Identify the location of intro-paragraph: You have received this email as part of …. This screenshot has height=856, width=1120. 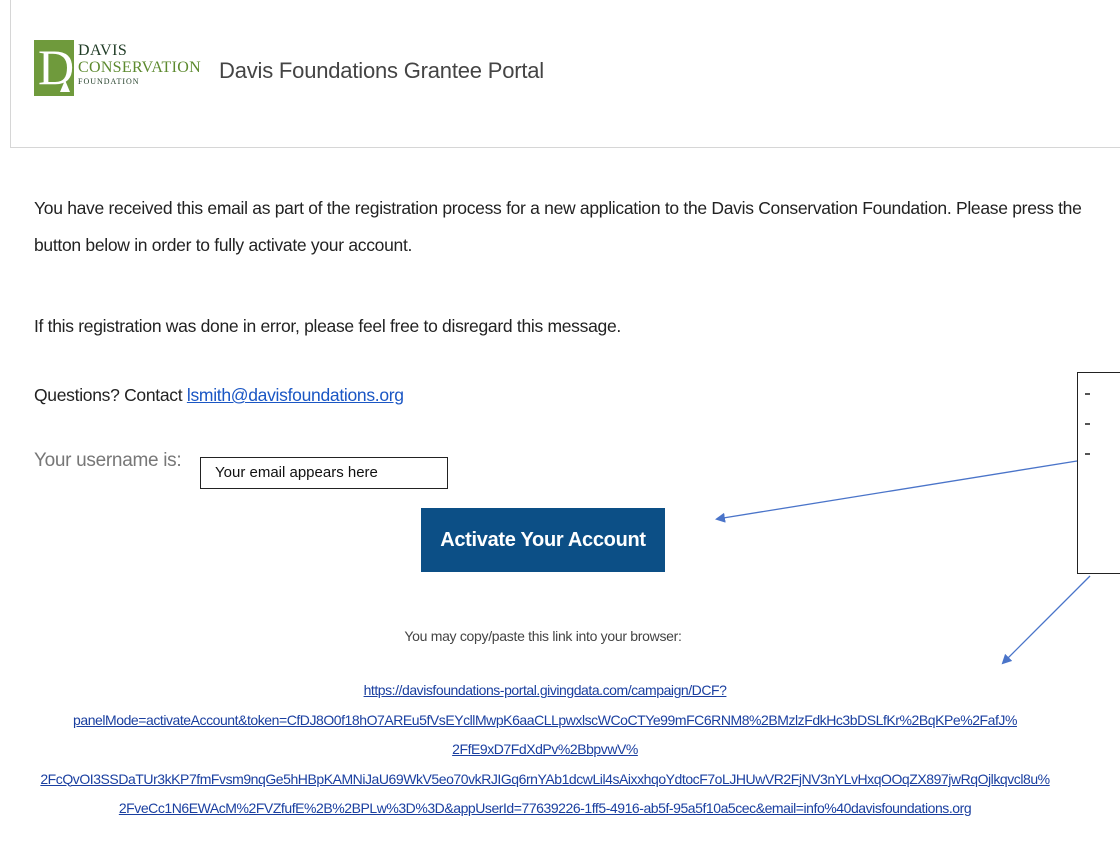
(558, 226).